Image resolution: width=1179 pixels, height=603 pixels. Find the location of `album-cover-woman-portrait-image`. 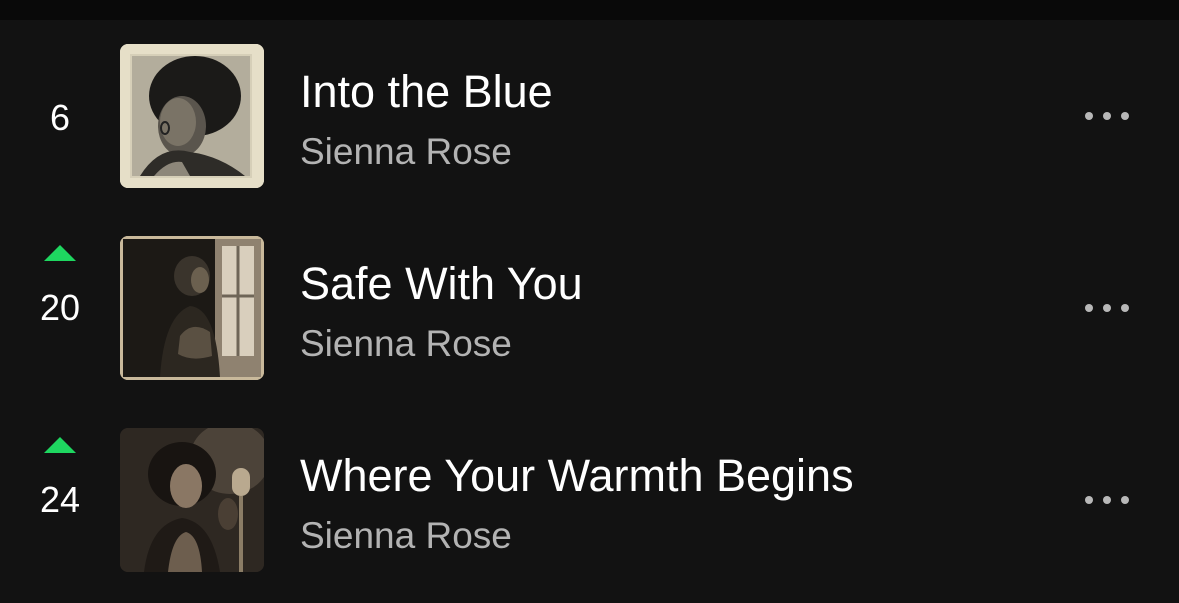

album-cover-woman-portrait-image is located at coordinates (192, 116).